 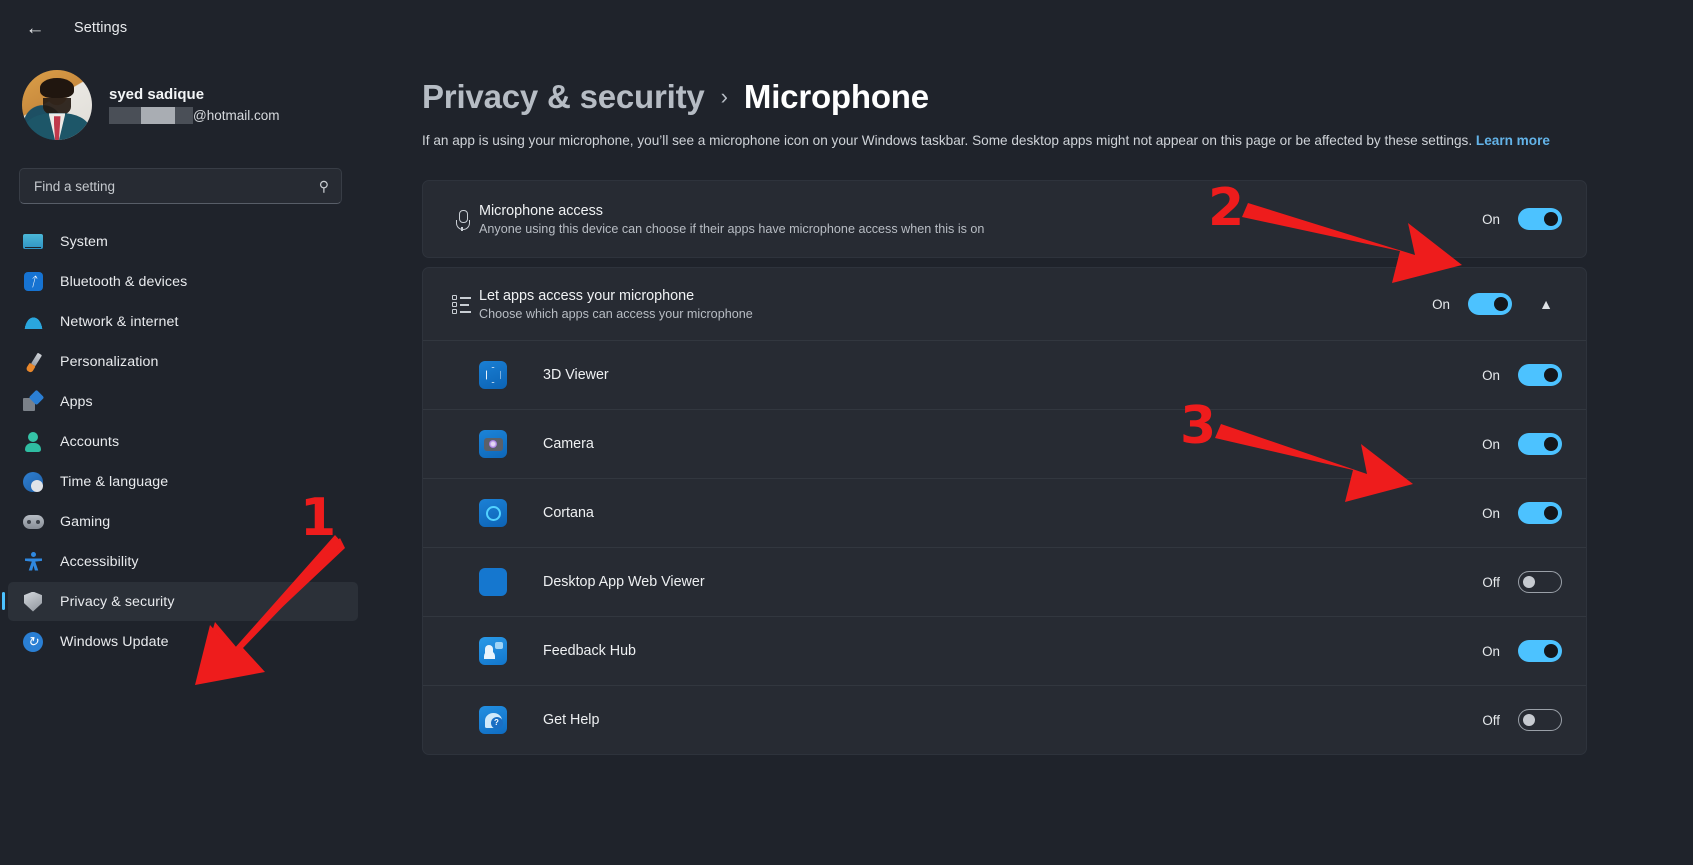 What do you see at coordinates (493, 651) in the screenshot?
I see `app-icon-feedback-hub` at bounding box center [493, 651].